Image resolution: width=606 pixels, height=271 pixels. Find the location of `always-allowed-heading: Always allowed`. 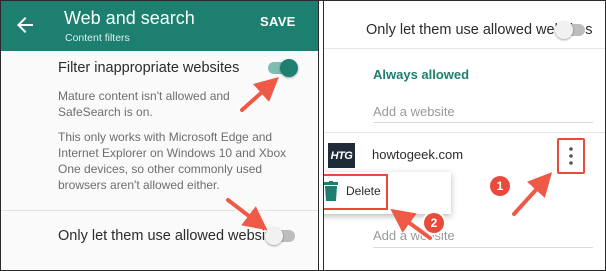

always-allowed-heading: Always allowed is located at coordinates (421, 74).